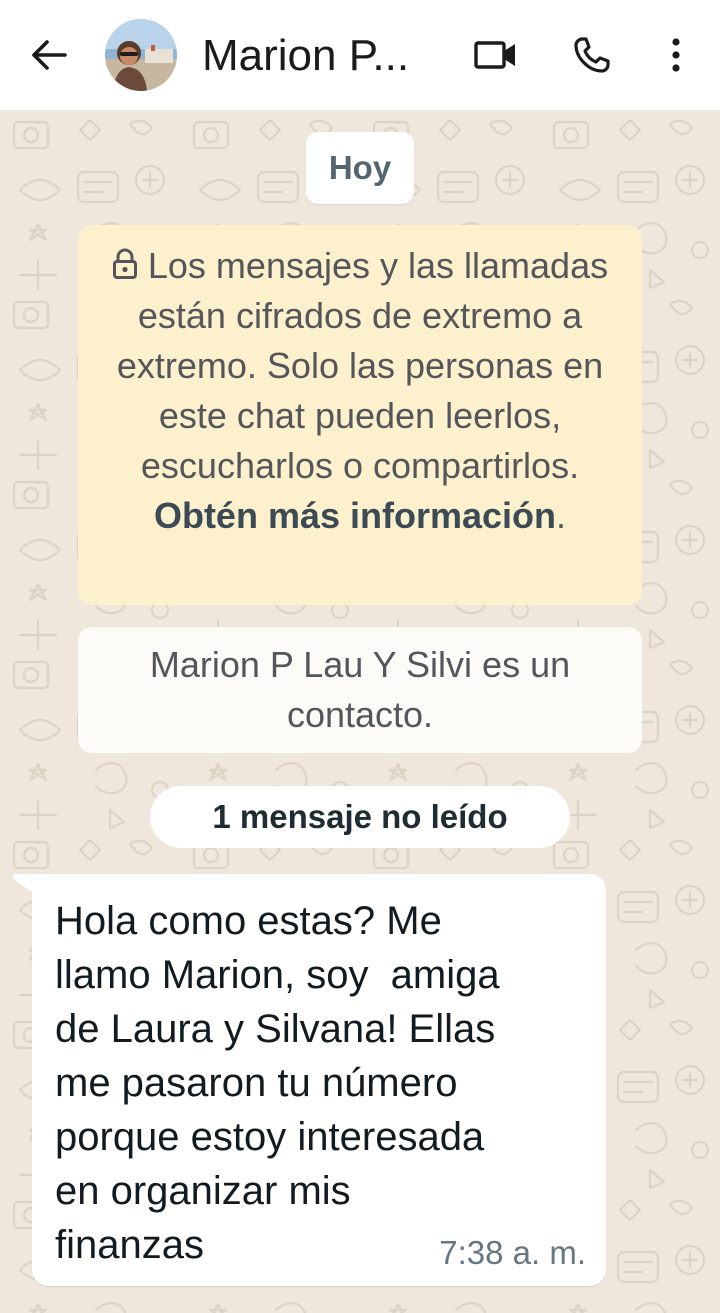 The width and height of the screenshot is (720, 1313). What do you see at coordinates (124, 263) in the screenshot?
I see `lock-icon` at bounding box center [124, 263].